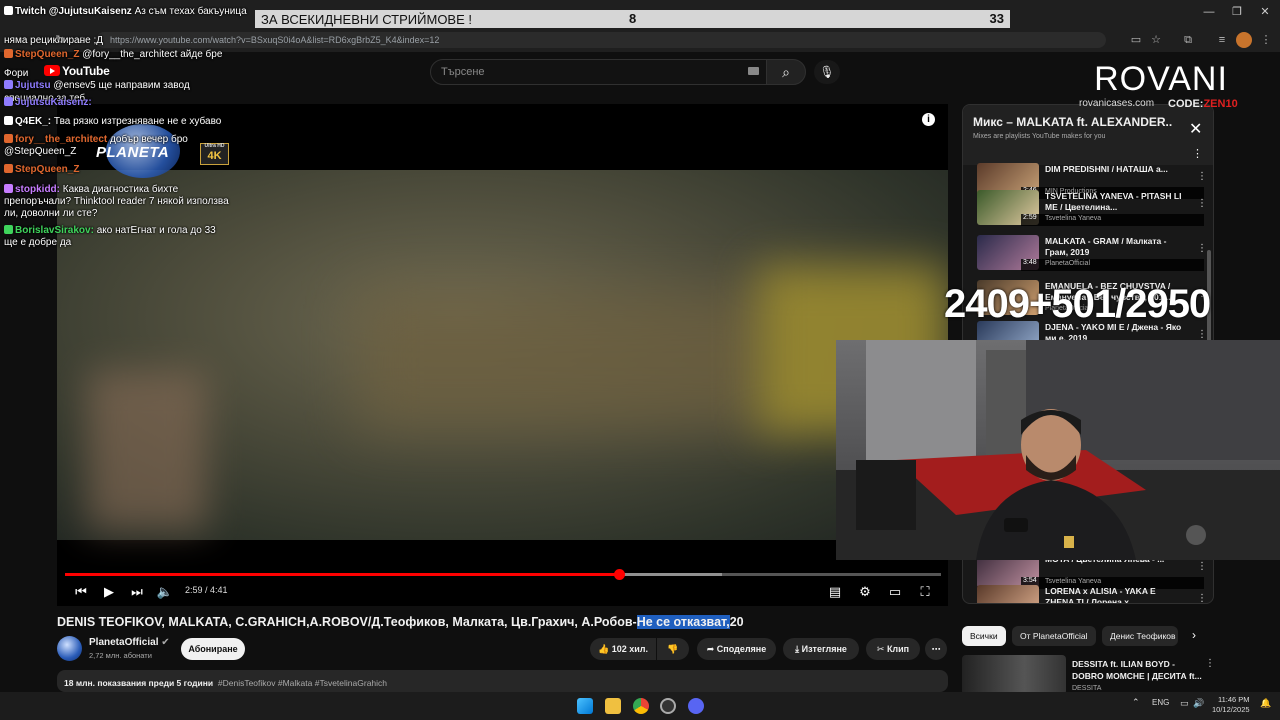 This screenshot has width=1280, height=720. Describe the element at coordinates (1222, 40) in the screenshot. I see `media-icon: ≡` at that location.